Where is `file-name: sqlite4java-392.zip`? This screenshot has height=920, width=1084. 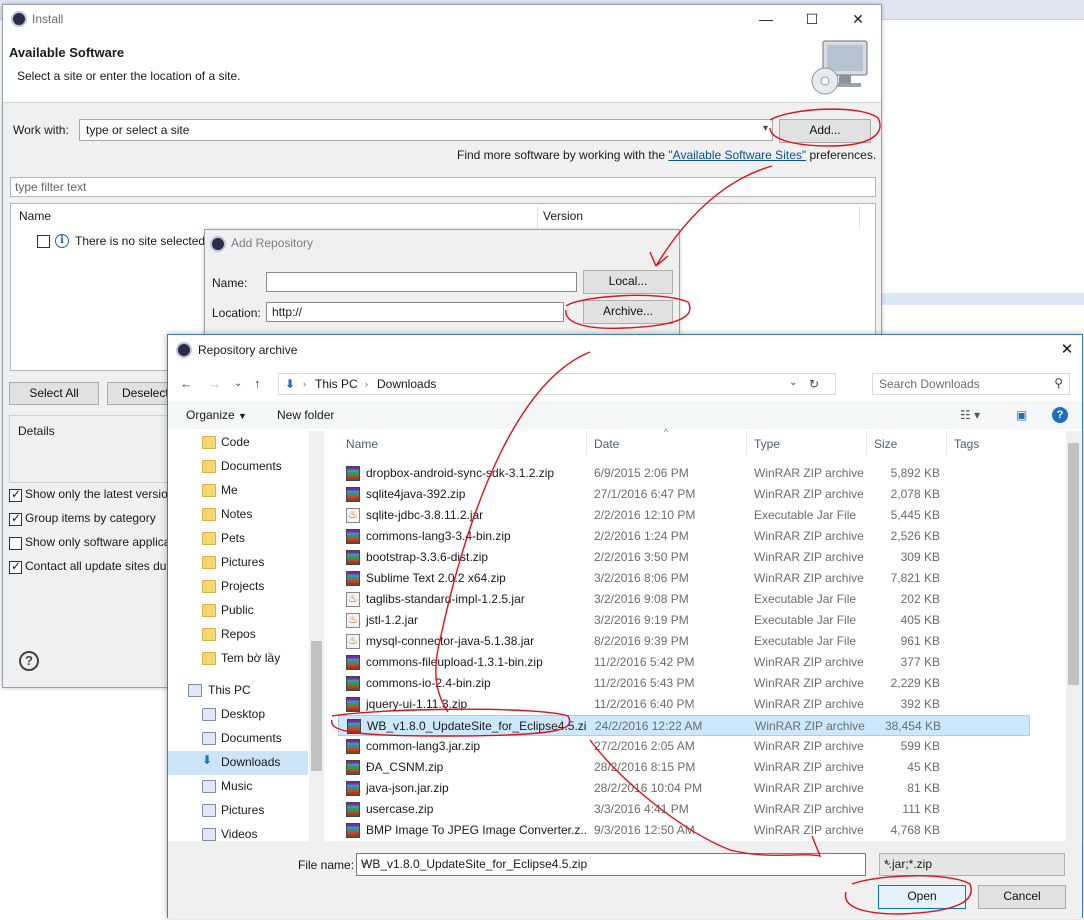 file-name: sqlite4java-392.zip is located at coordinates (416, 494).